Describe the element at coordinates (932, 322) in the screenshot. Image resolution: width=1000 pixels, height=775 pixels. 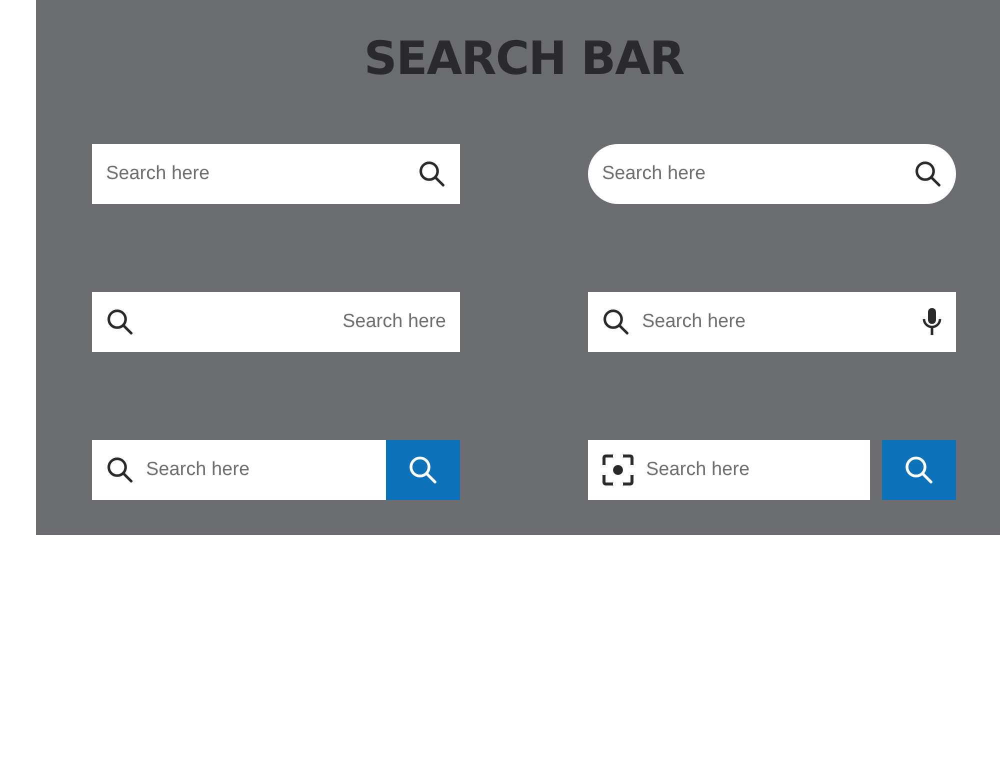
I see `microphone-icon` at that location.